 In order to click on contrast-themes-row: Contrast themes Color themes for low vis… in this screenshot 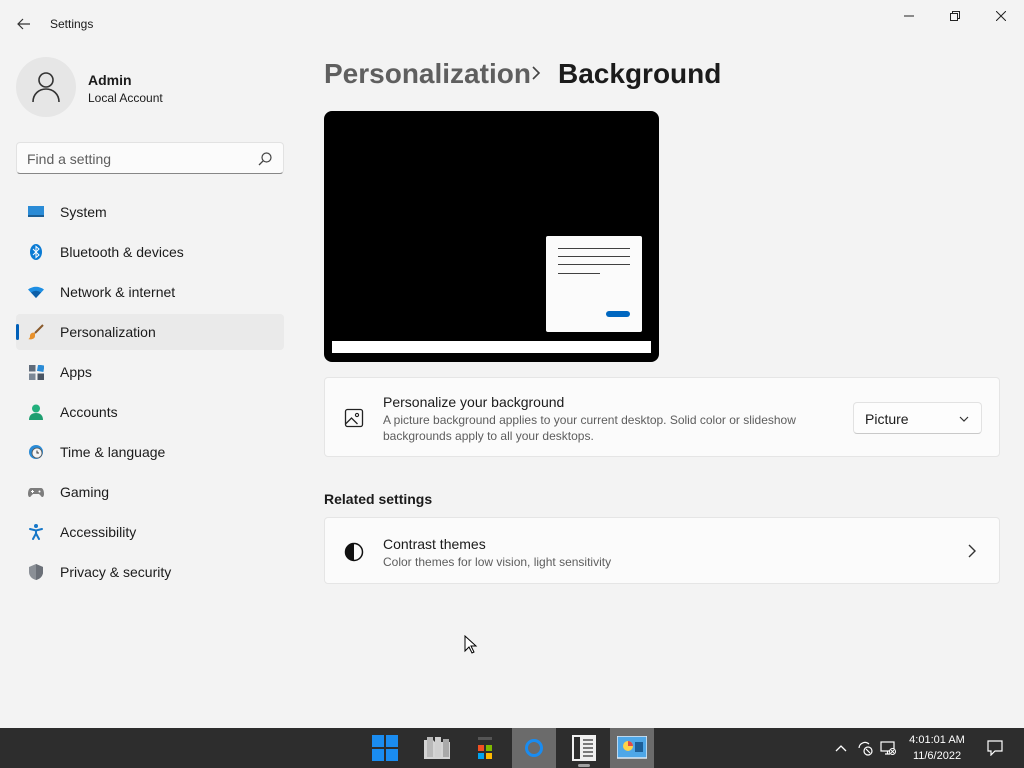, I will do `click(662, 550)`.